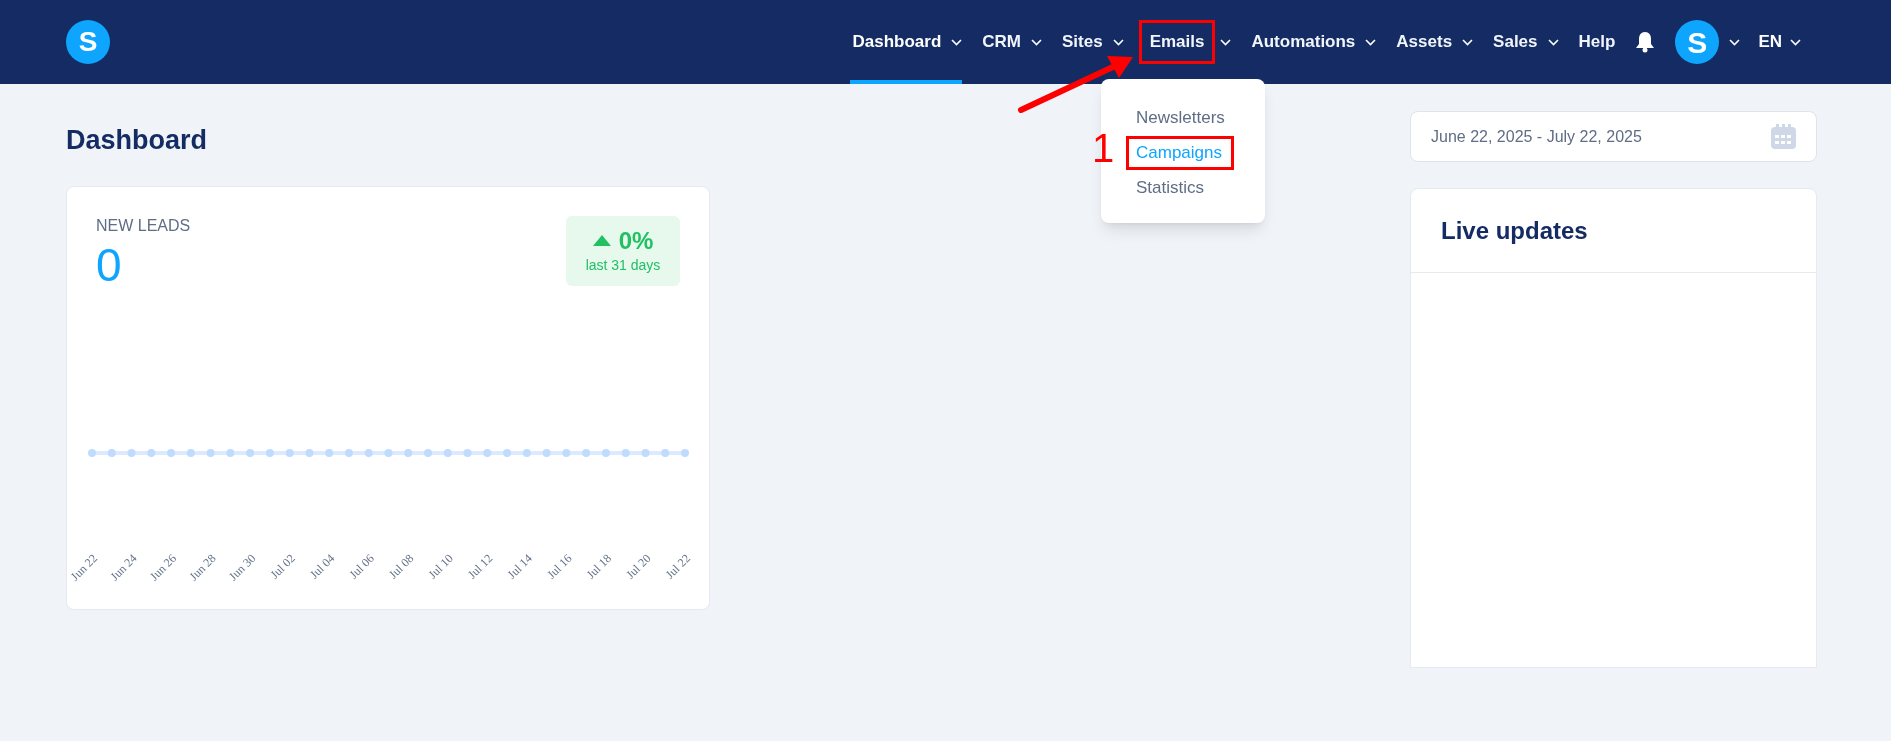  What do you see at coordinates (242, 567) in the screenshot?
I see `axis-label: Jun 30` at bounding box center [242, 567].